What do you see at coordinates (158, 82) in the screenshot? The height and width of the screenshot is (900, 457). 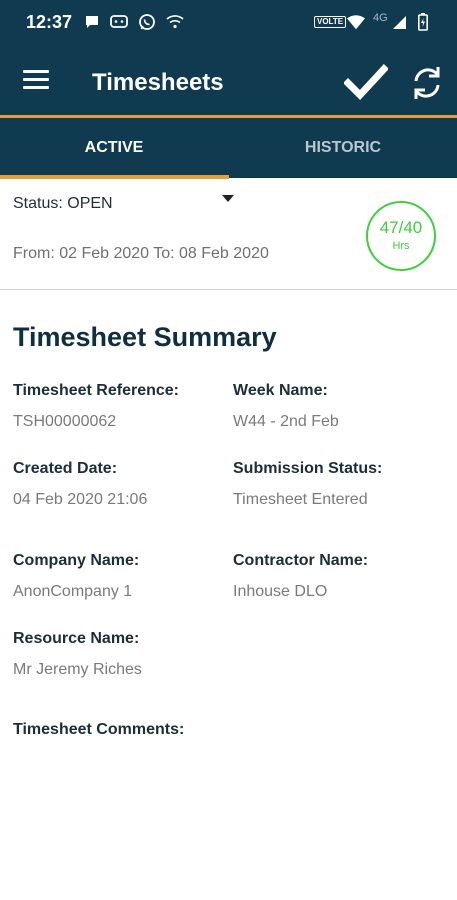 I see `page-title: Timesheets` at bounding box center [158, 82].